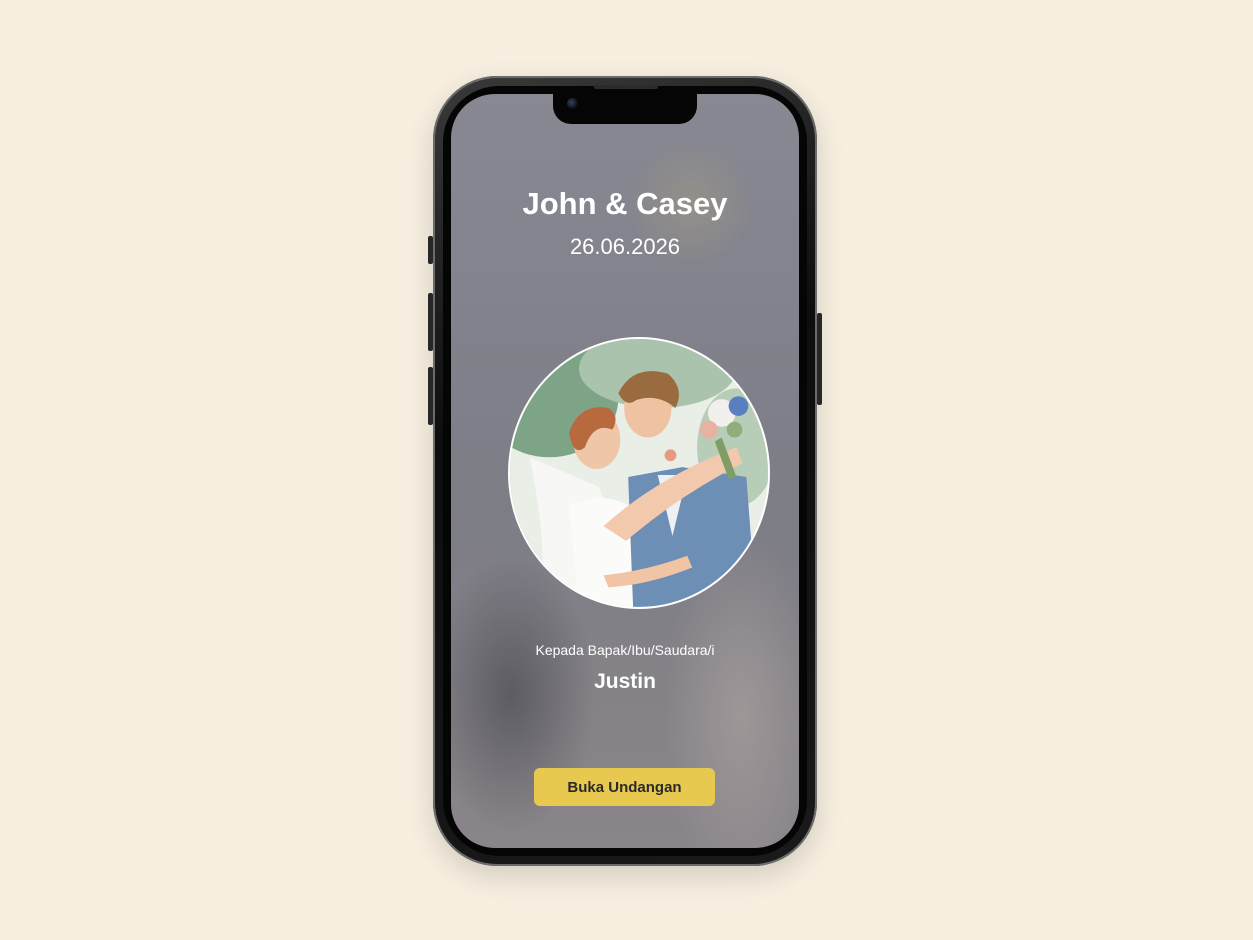 The width and height of the screenshot is (1253, 940). I want to click on phone-power-button, so click(819, 359).